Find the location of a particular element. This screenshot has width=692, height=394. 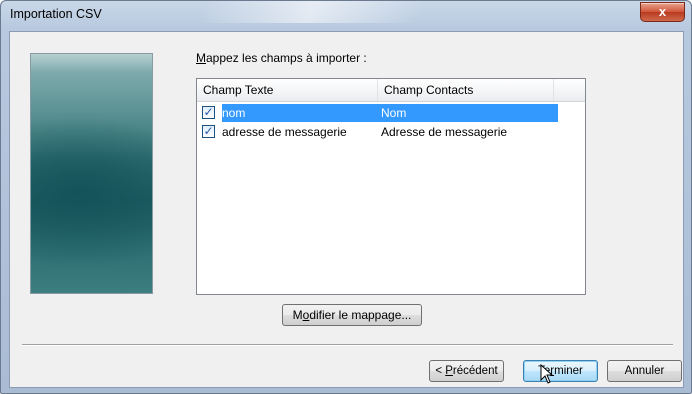

list-item: ✓ nom Nom is located at coordinates (379, 113).